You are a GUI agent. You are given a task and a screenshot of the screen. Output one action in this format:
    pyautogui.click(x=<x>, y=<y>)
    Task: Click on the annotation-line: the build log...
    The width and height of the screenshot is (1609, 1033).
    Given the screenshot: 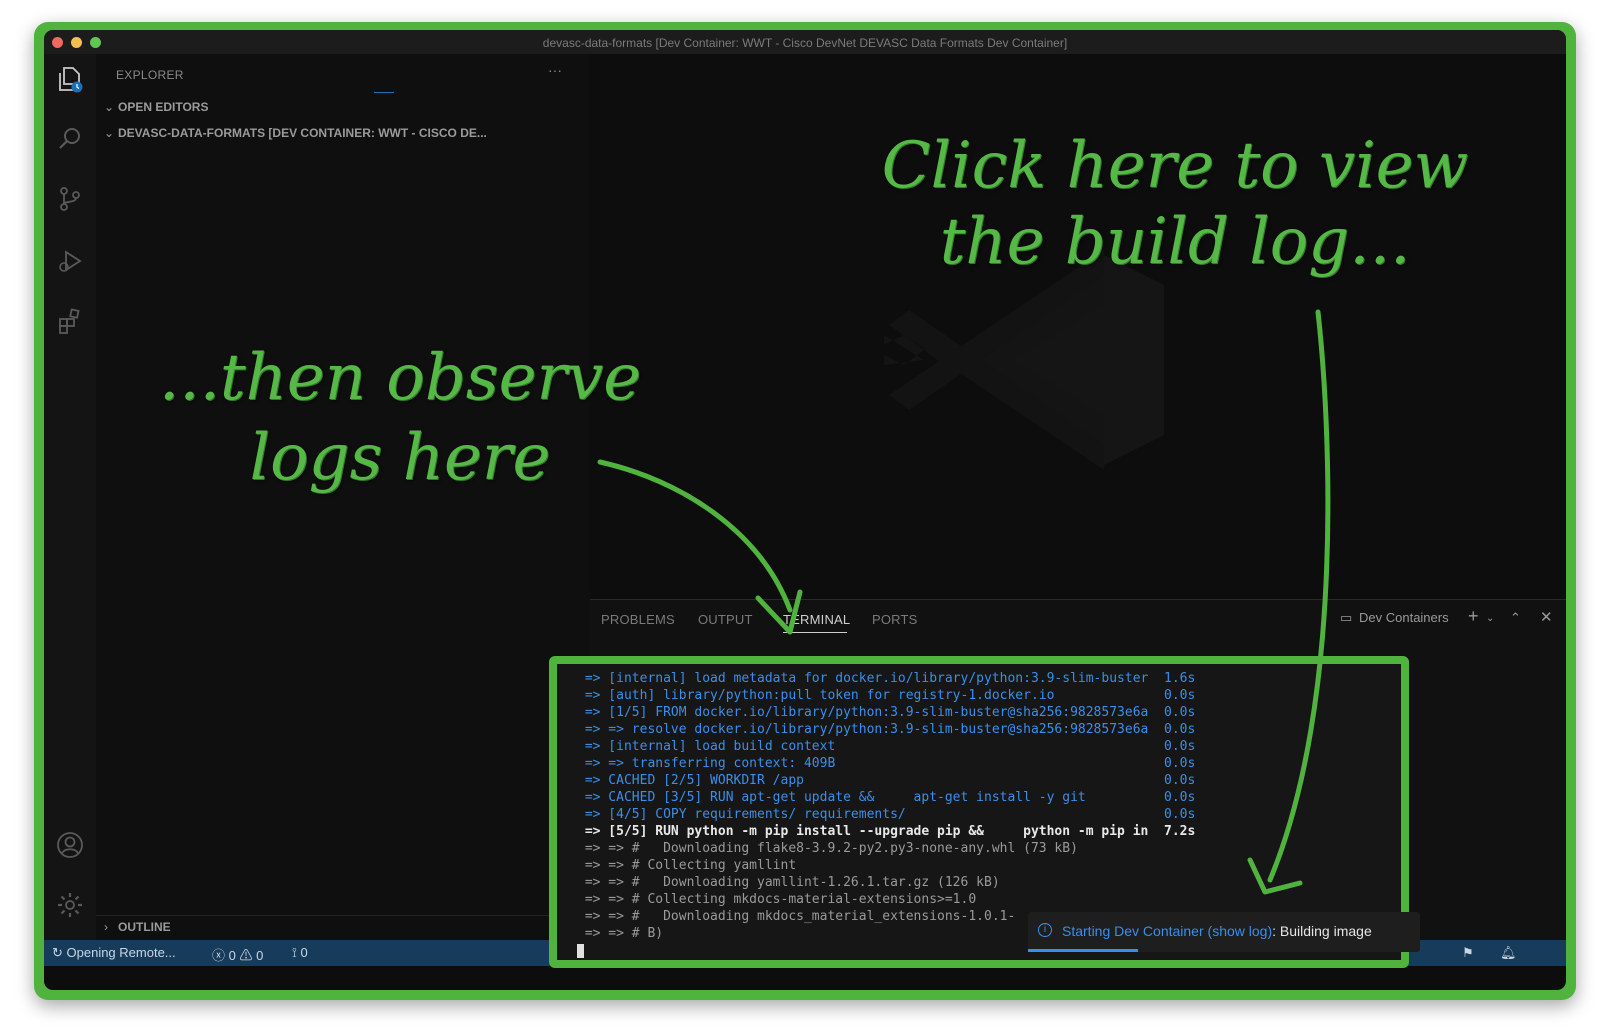 What is the action you would take?
    pyautogui.click(x=1175, y=242)
    